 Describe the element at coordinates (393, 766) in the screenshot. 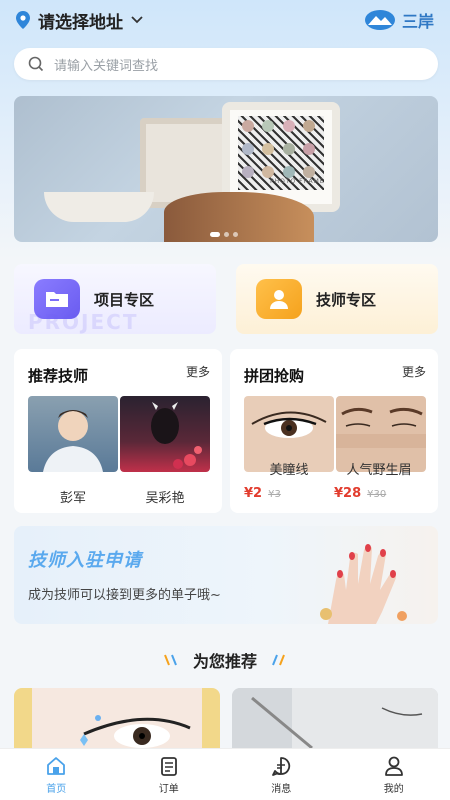

I see `profile-icon` at that location.